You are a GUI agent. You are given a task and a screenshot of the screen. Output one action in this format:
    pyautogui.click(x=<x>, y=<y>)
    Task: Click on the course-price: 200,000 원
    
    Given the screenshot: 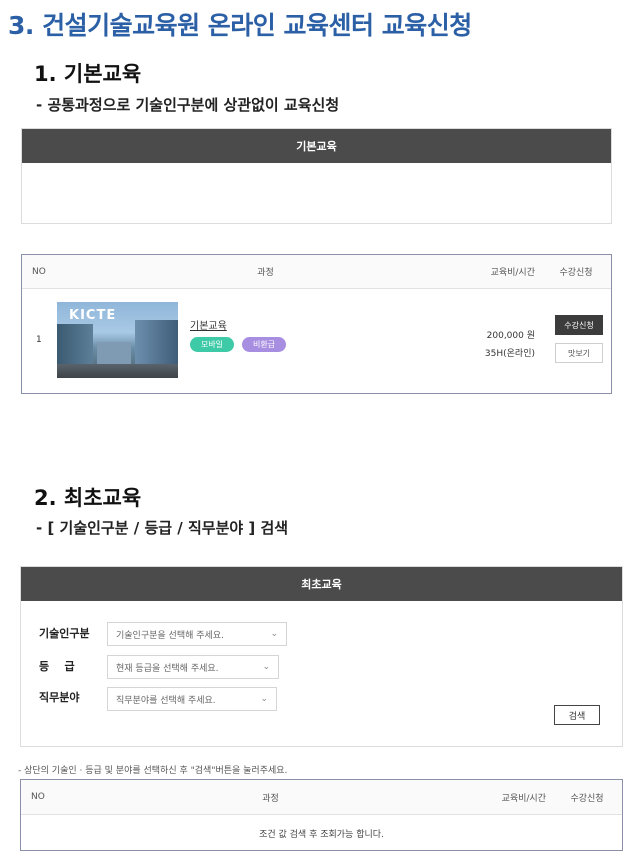 What is the action you would take?
    pyautogui.click(x=510, y=336)
    